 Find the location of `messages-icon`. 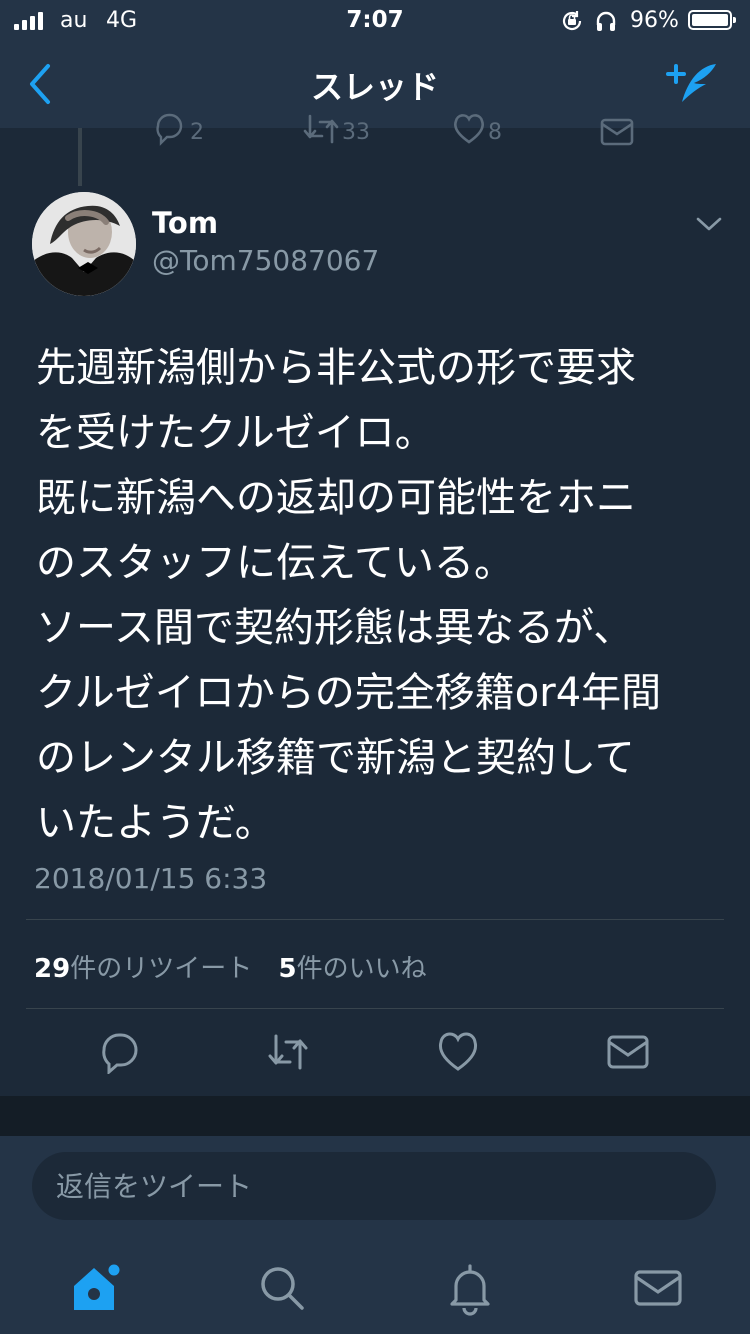

messages-icon is located at coordinates (658, 1288).